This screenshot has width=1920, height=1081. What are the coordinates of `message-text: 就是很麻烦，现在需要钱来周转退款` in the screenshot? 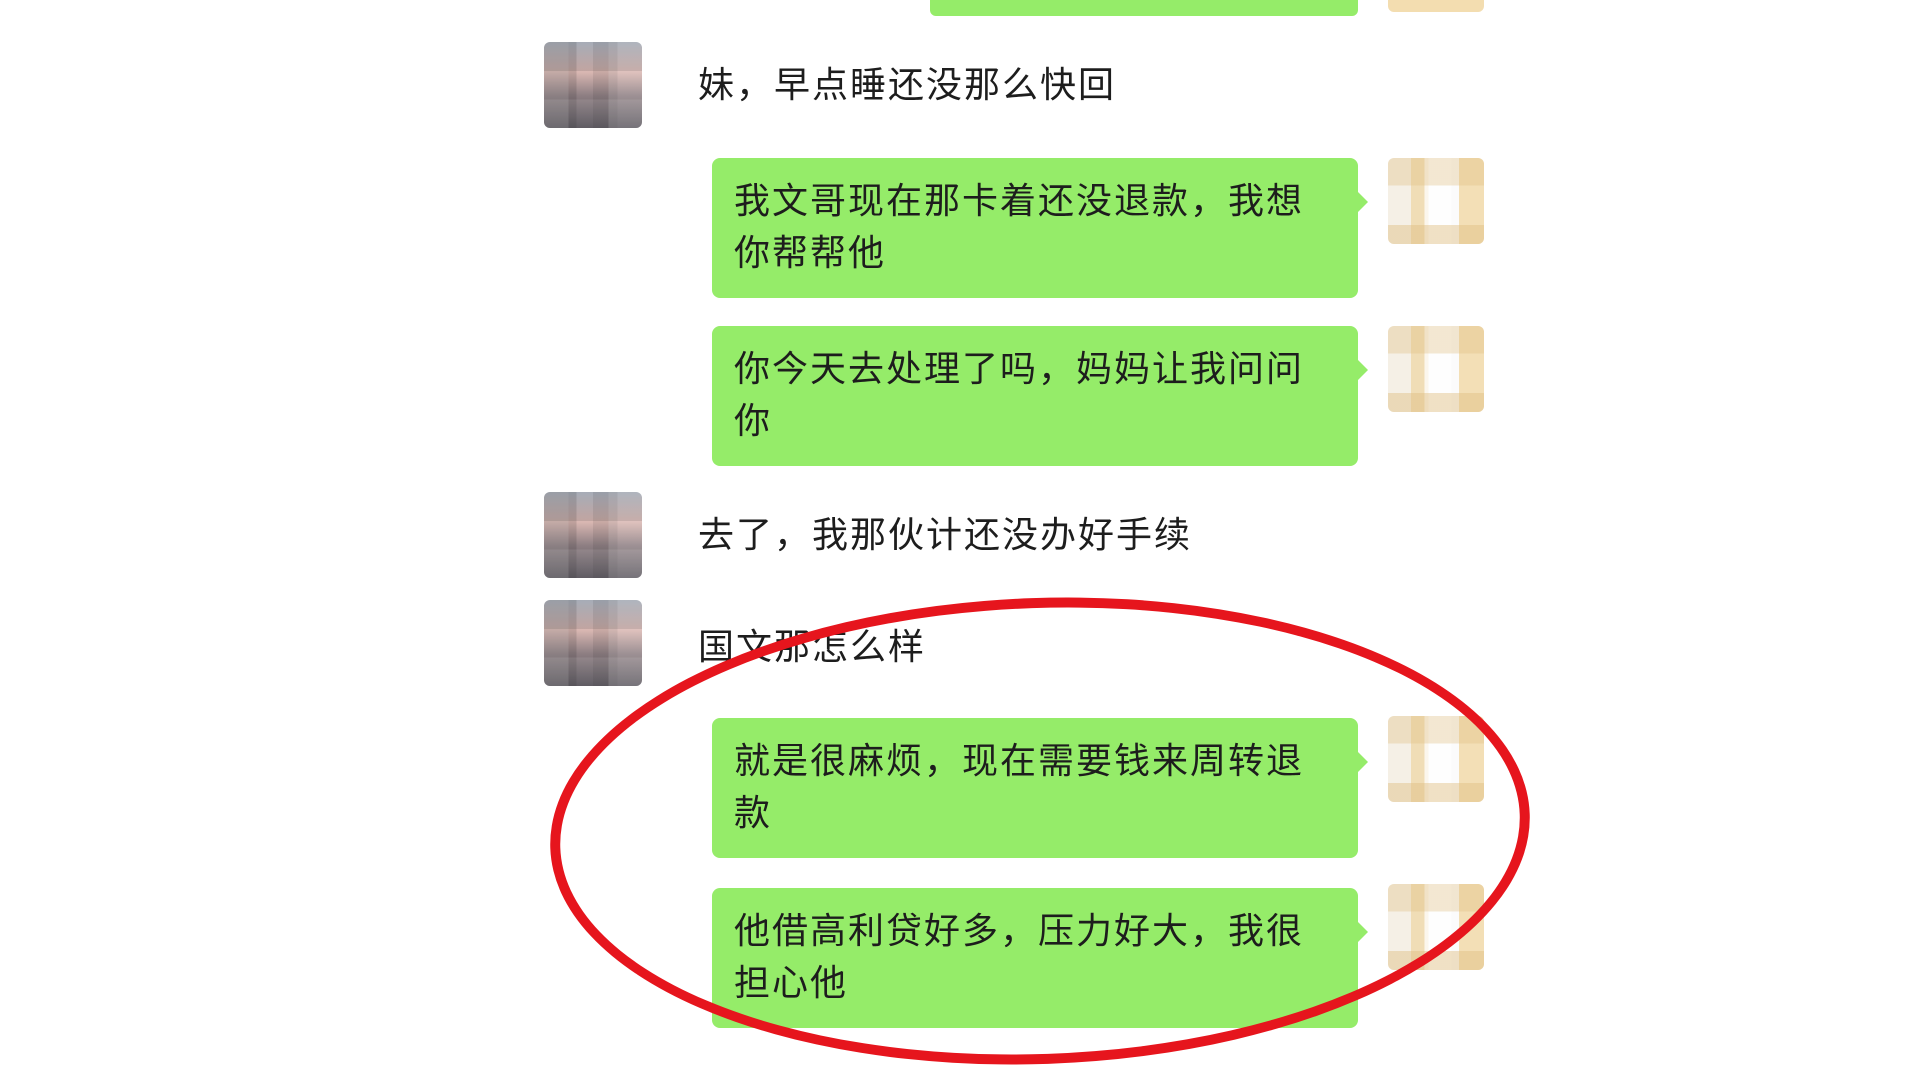 It's located at (1019, 787).